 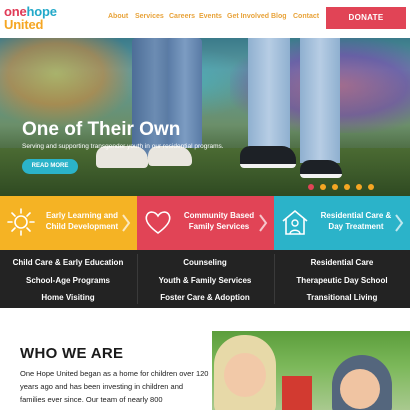 I want to click on card-residential-care: Residential Care & Day Treatment, so click(x=342, y=223).